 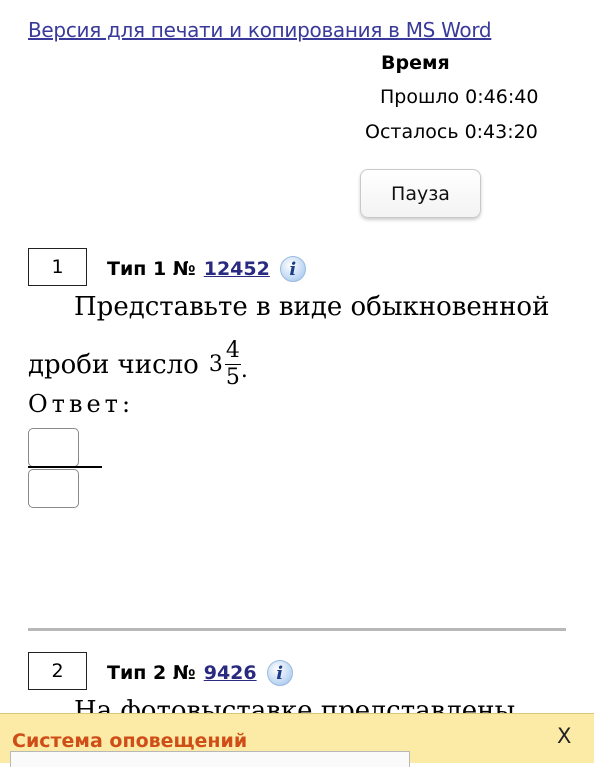 I want to click on task-header: Тип 1 № 12452 i, so click(x=206, y=269).